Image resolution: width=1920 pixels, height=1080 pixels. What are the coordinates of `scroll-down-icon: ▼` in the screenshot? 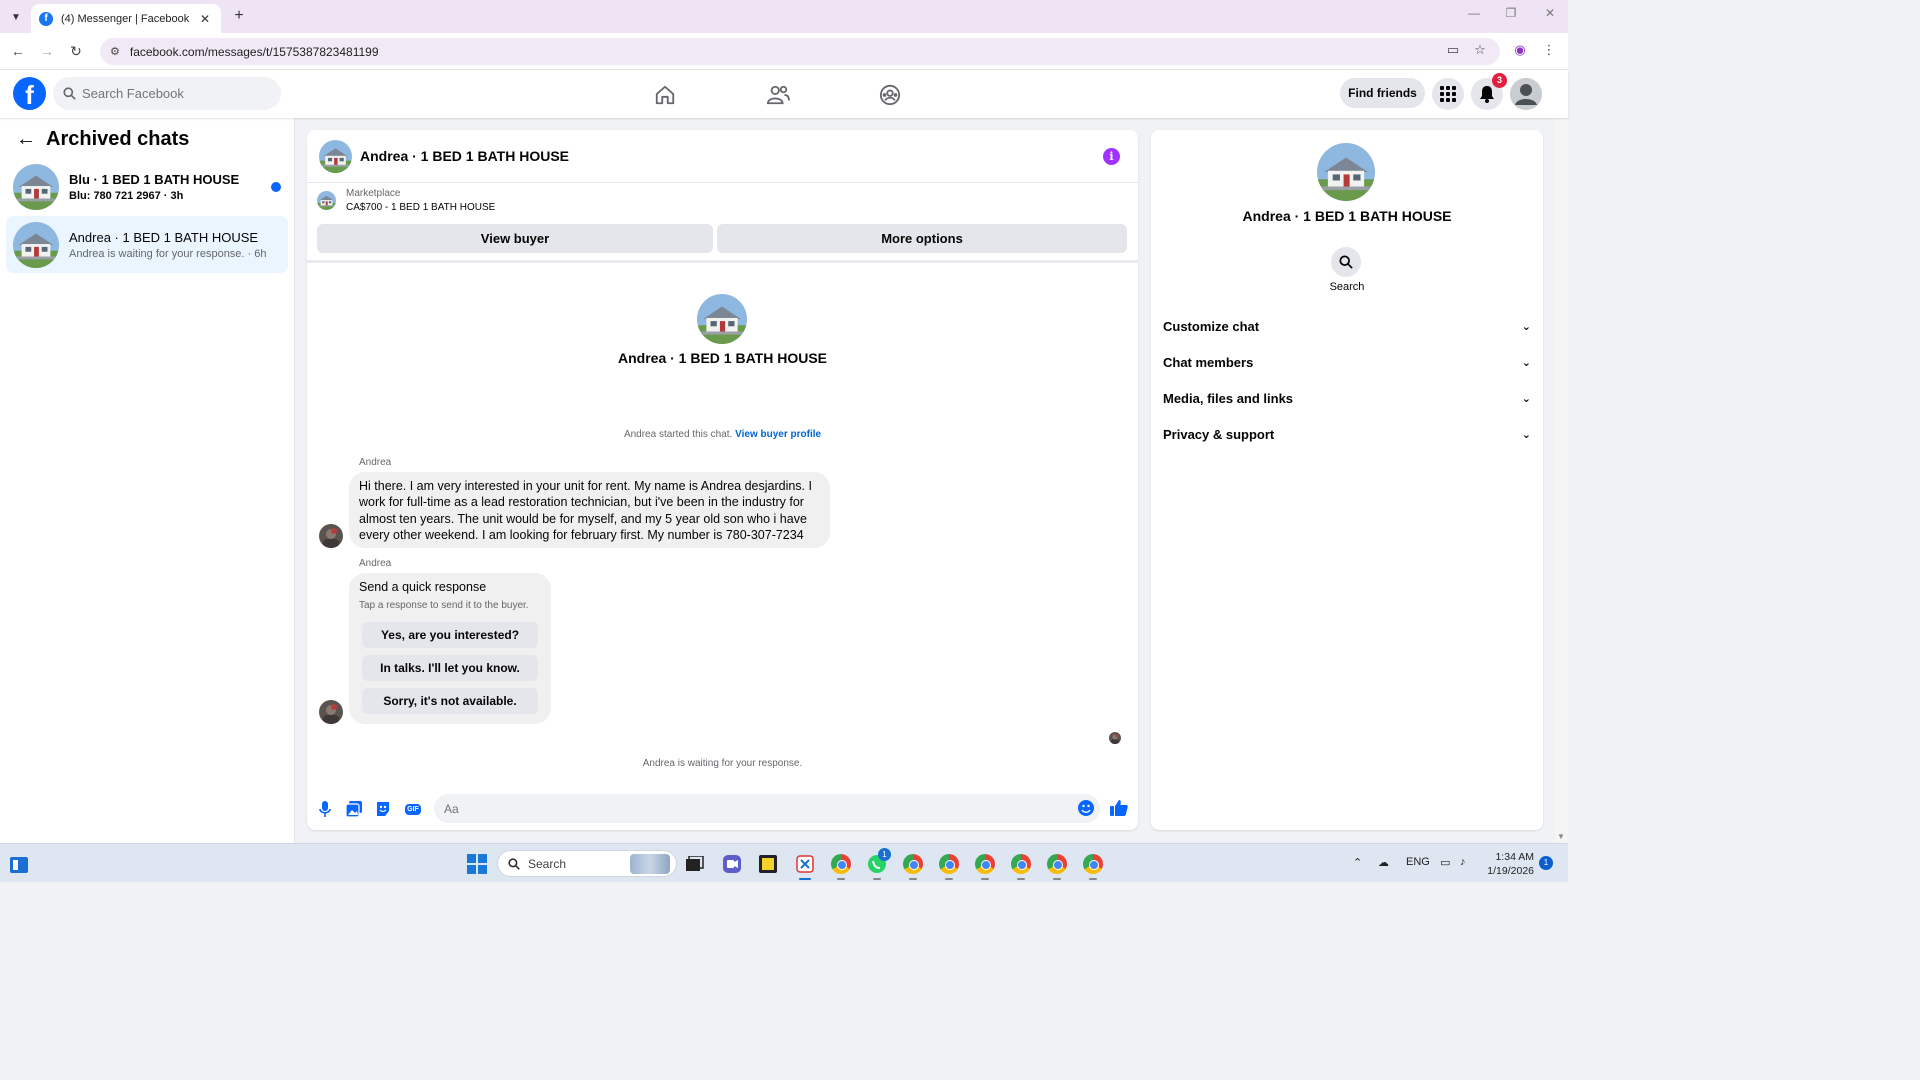 It's located at (1561, 836).